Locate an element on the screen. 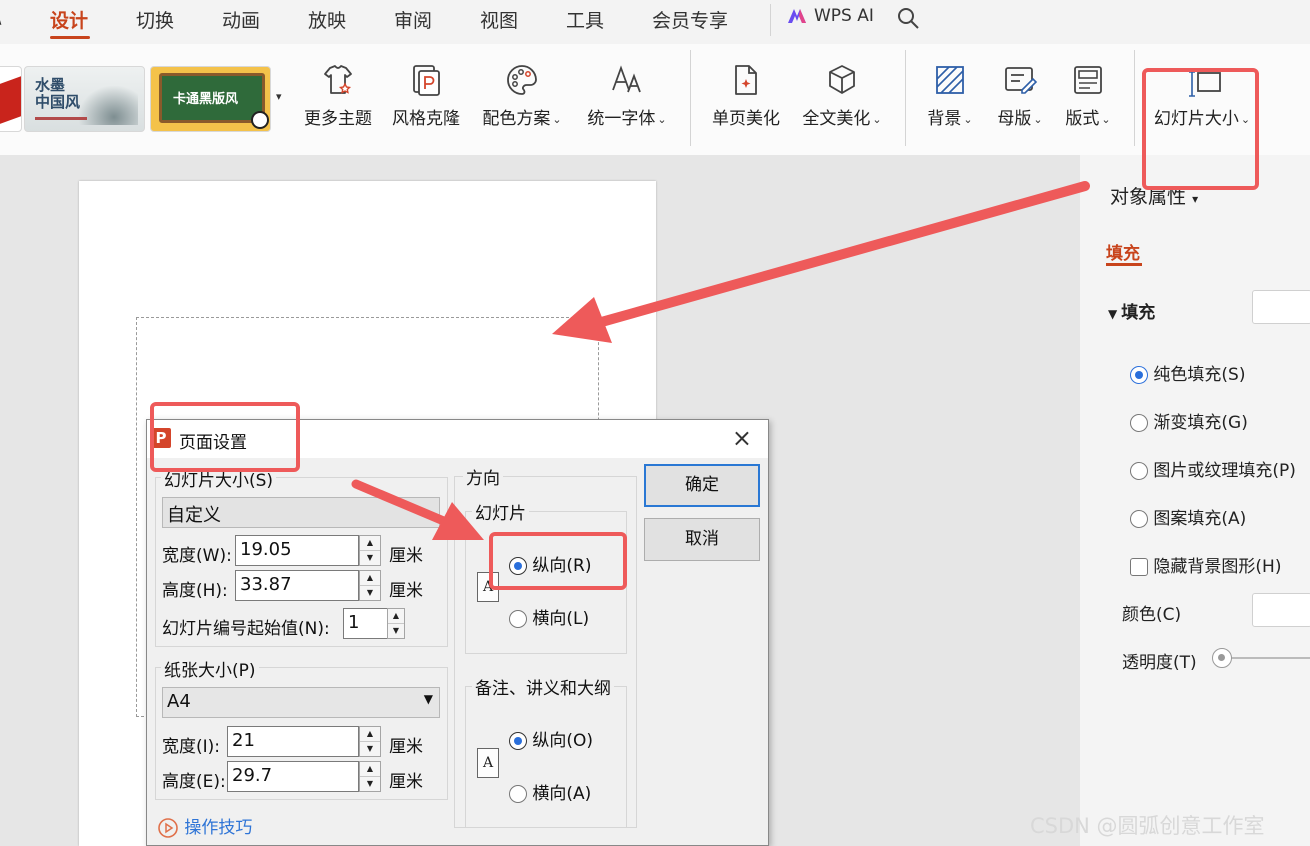  gradient-fill-option: 渐变填充(G) is located at coordinates (1189, 420).